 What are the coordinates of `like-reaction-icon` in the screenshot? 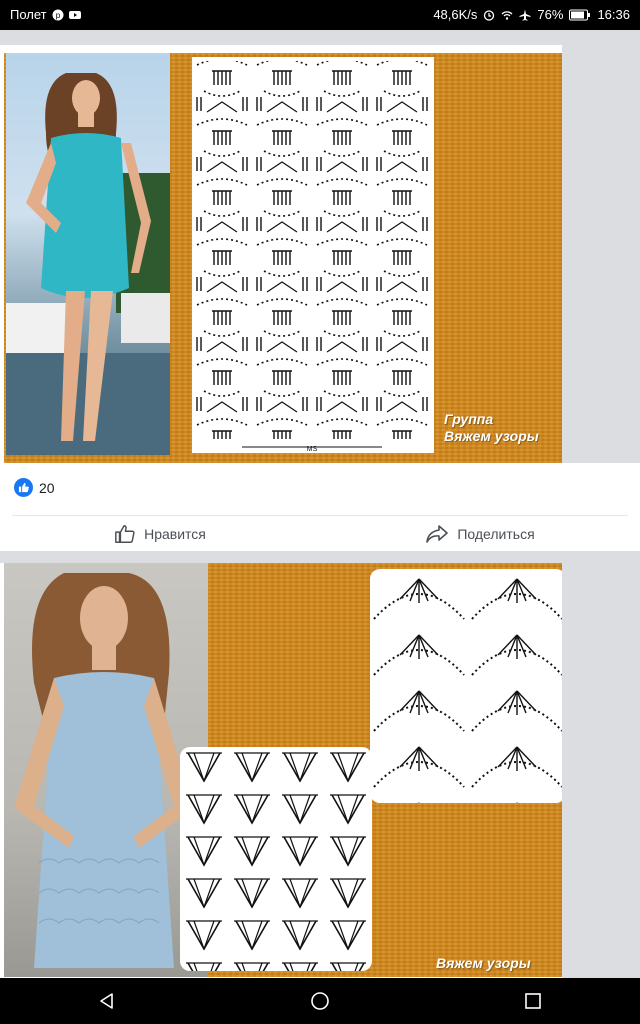 It's located at (23, 487).